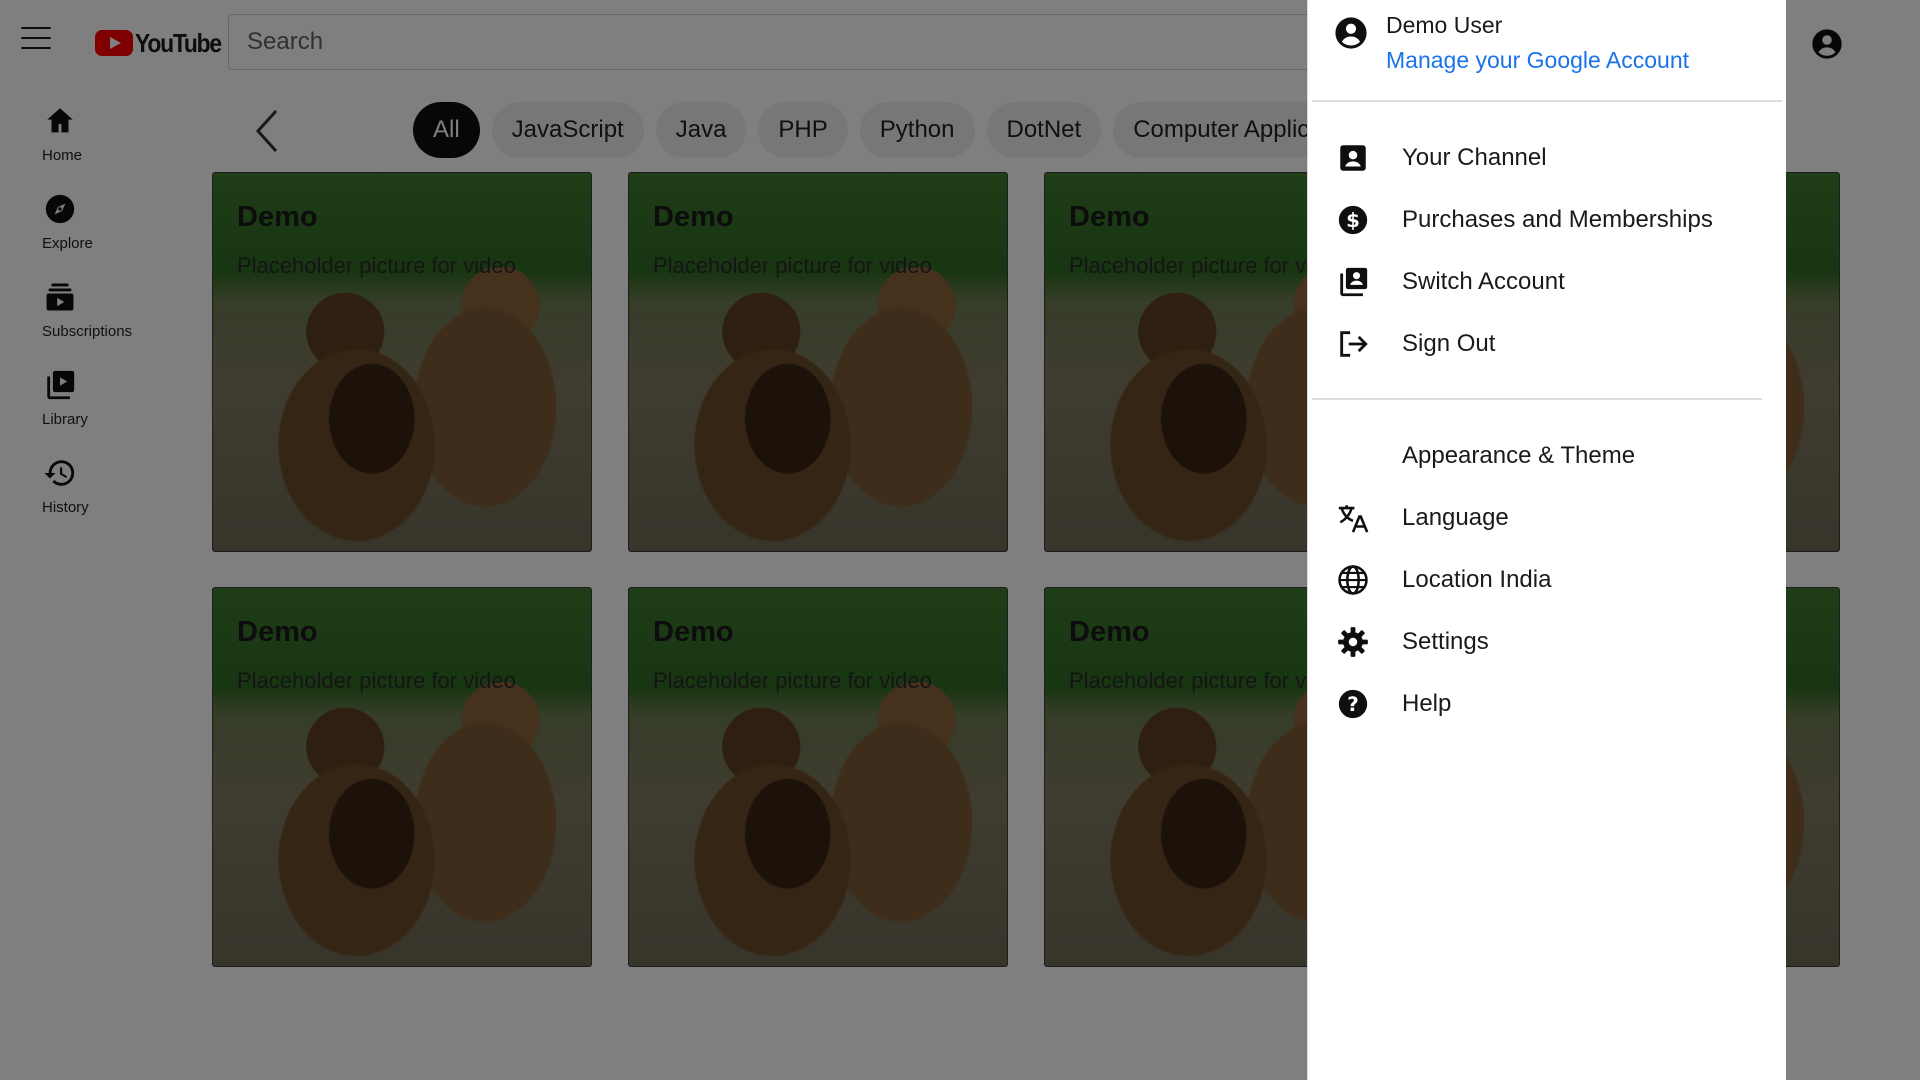 The image size is (1920, 1080). What do you see at coordinates (1353, 580) in the screenshot?
I see `globe-icon` at bounding box center [1353, 580].